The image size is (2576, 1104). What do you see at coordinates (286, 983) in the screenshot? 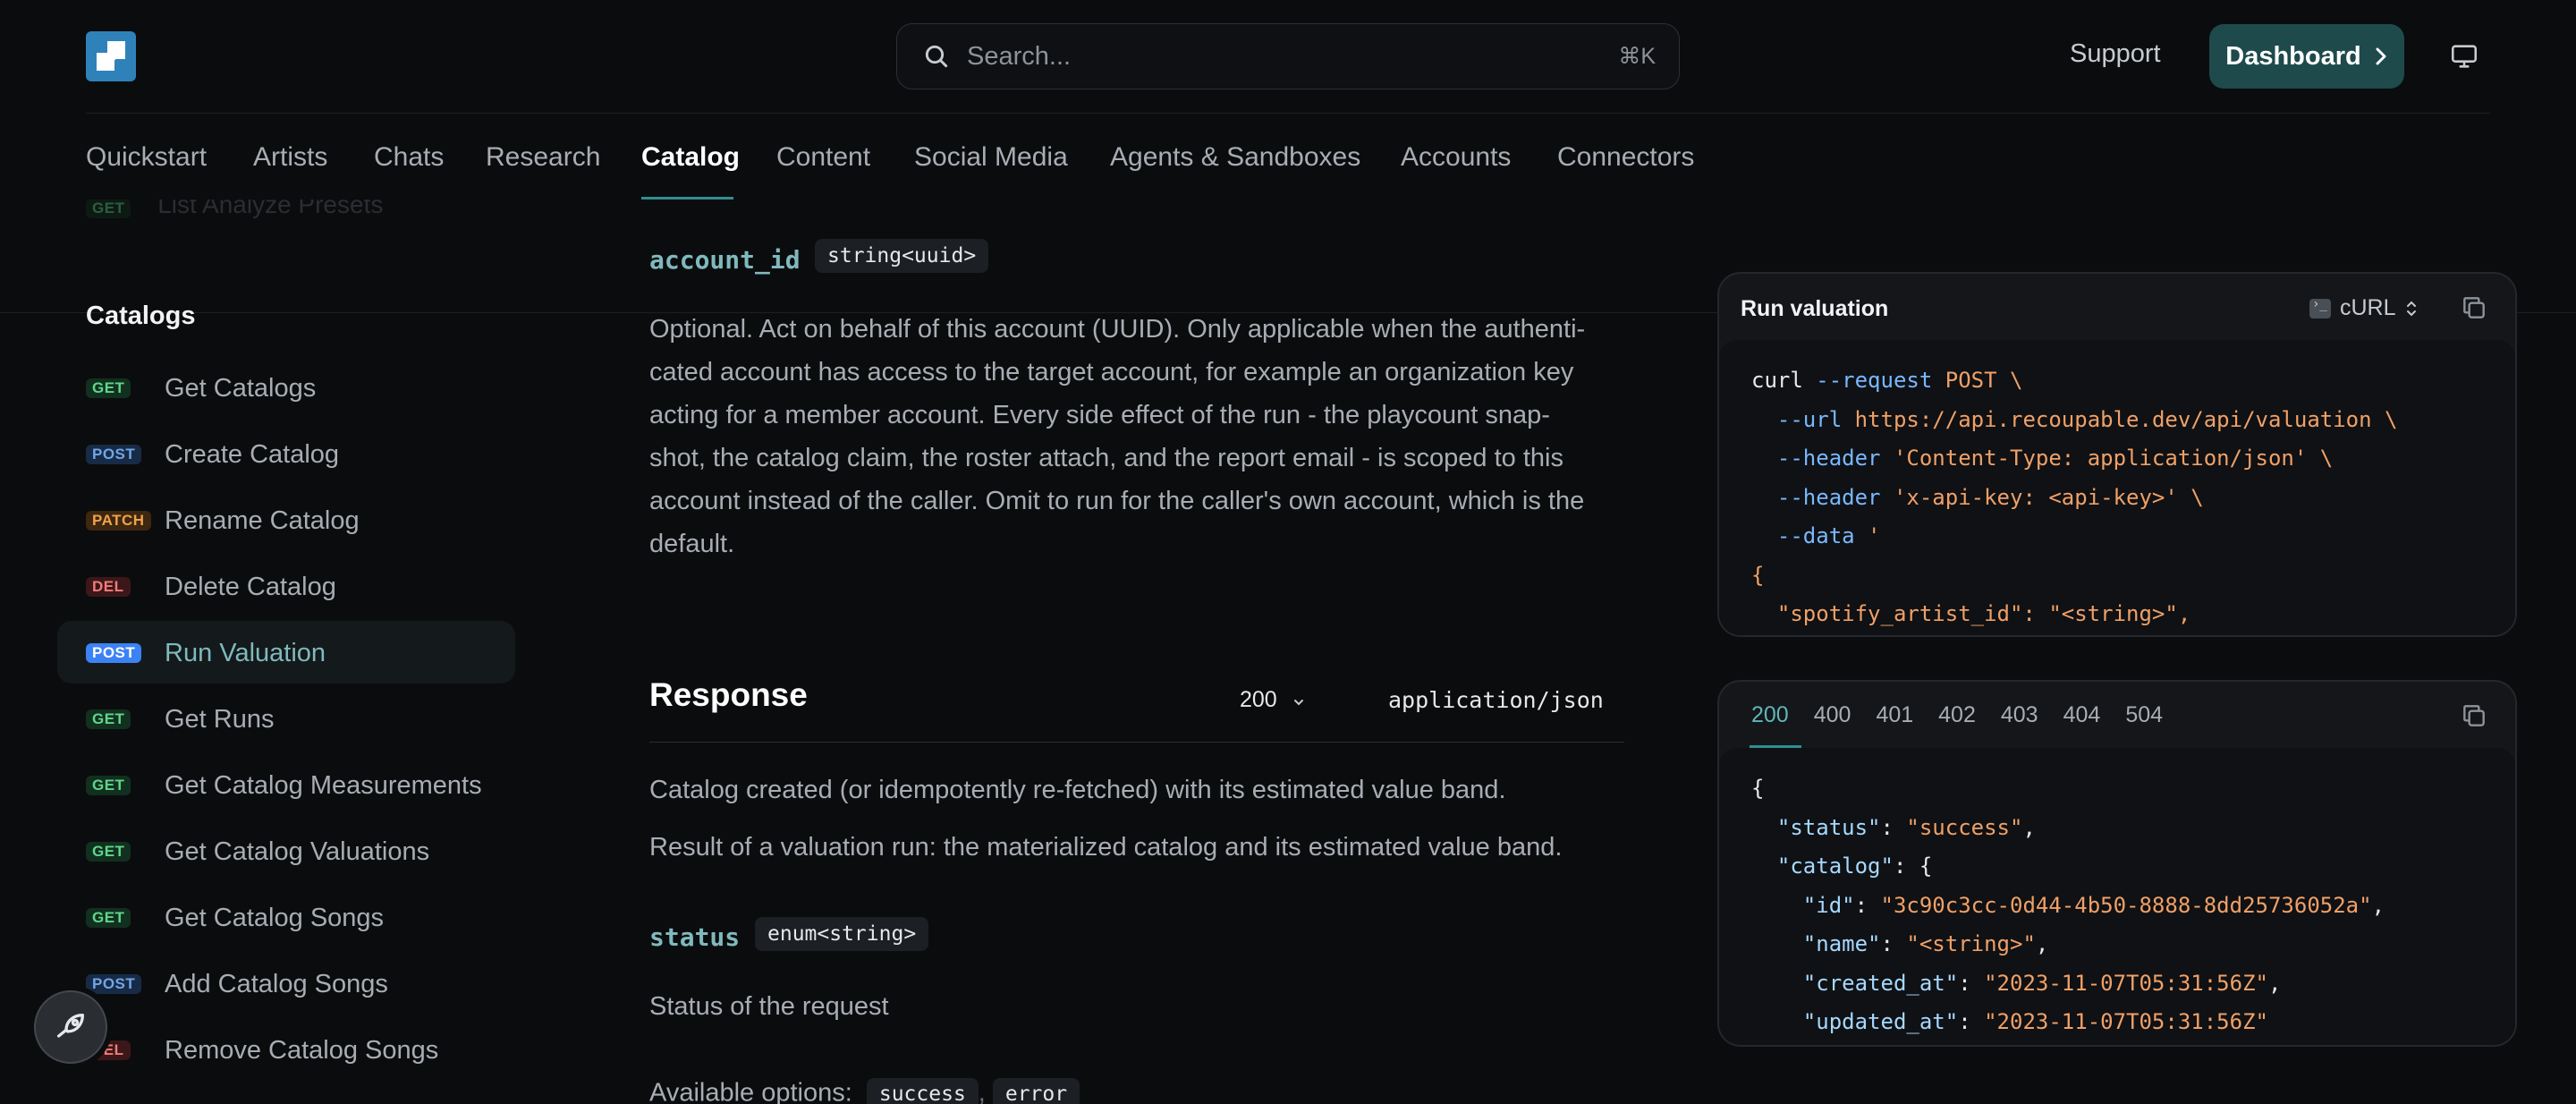
I see `sidebar-item-add-catalog-songs: POST Add Catalog Songs` at bounding box center [286, 983].